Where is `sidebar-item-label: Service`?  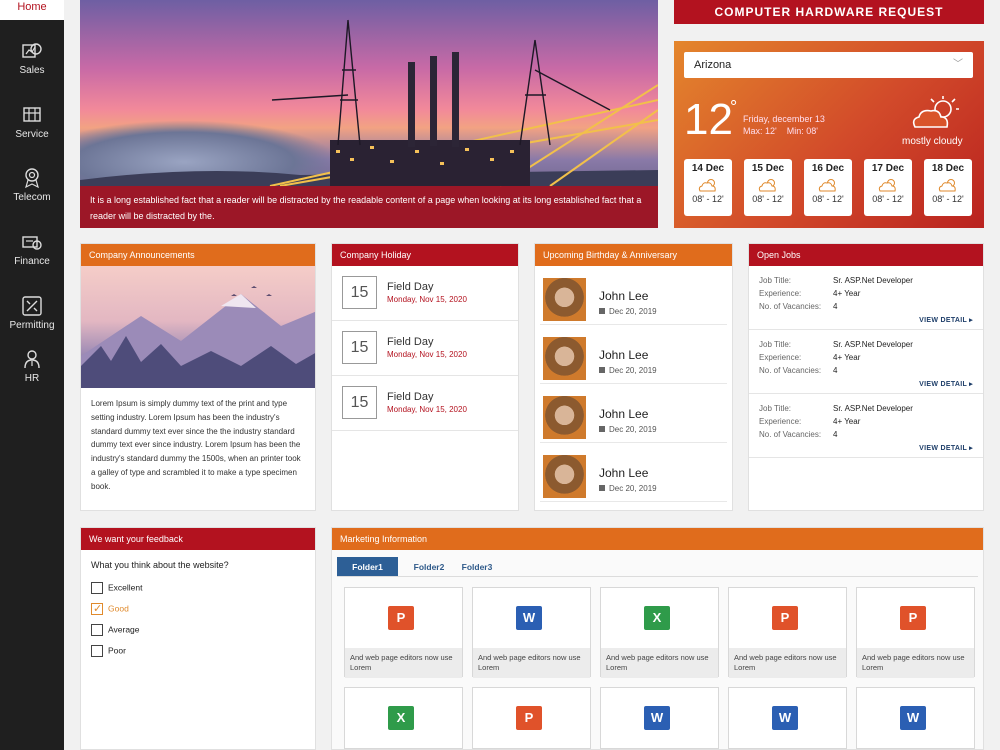 sidebar-item-label: Service is located at coordinates (32, 134).